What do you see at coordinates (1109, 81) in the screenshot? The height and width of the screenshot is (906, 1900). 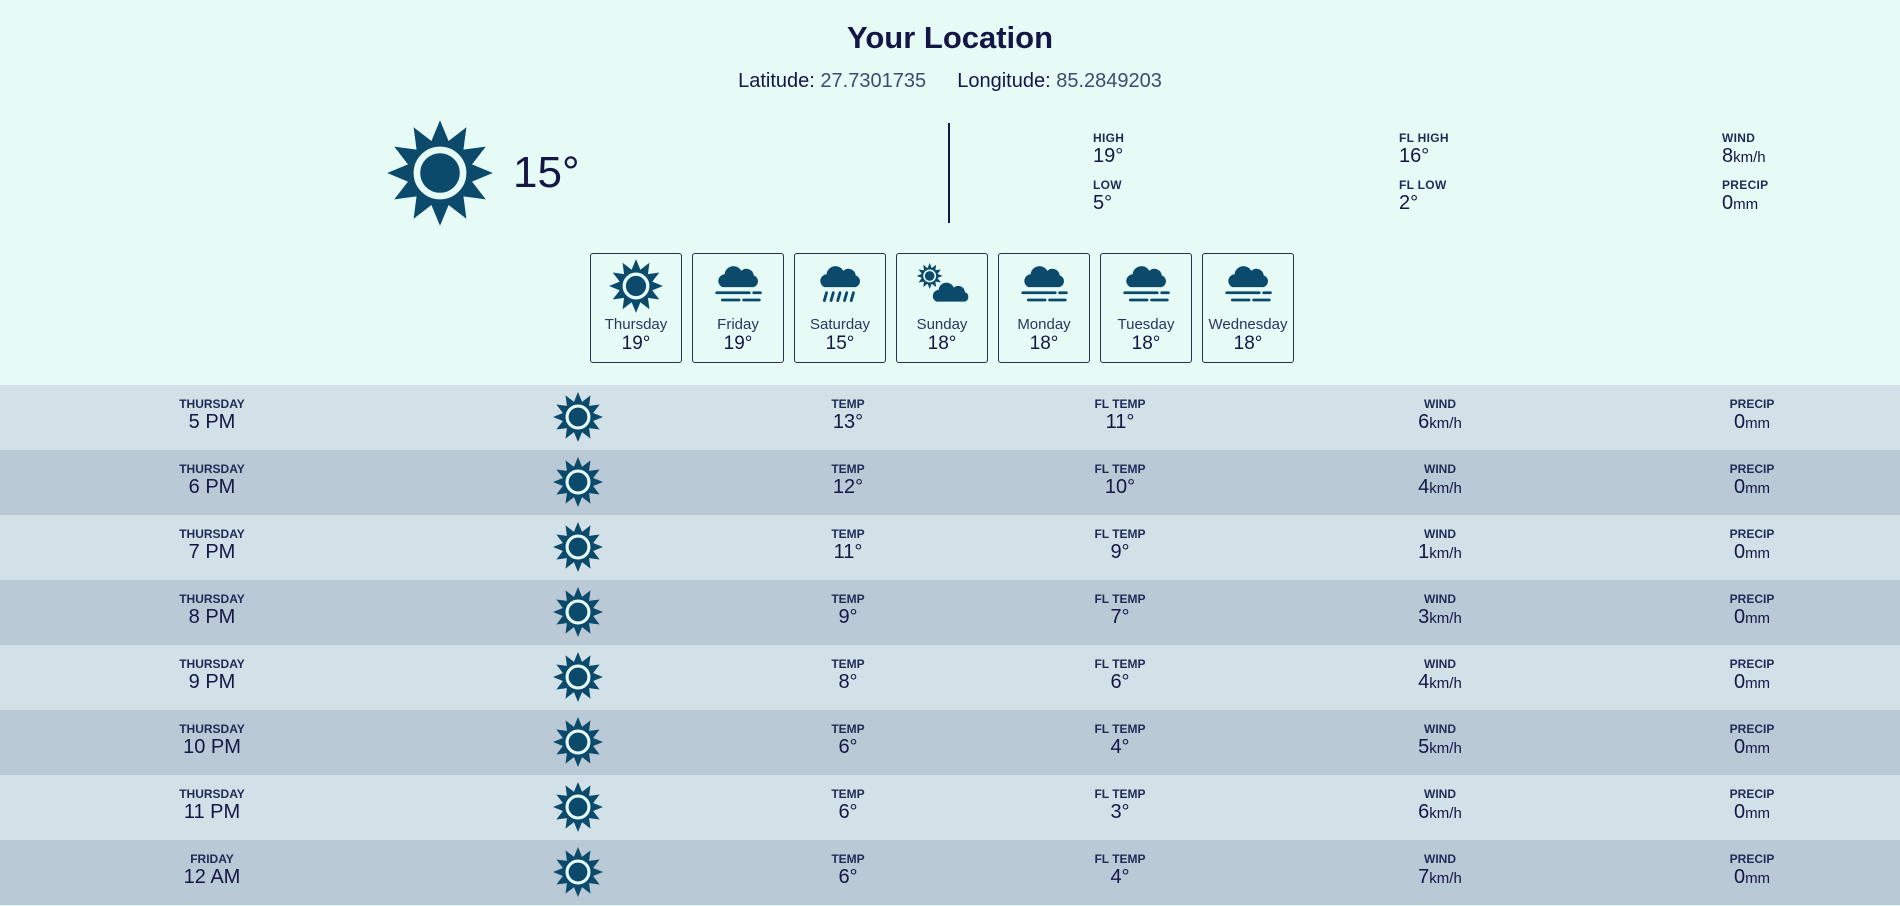 I see `longitude-value: 85.2849203` at bounding box center [1109, 81].